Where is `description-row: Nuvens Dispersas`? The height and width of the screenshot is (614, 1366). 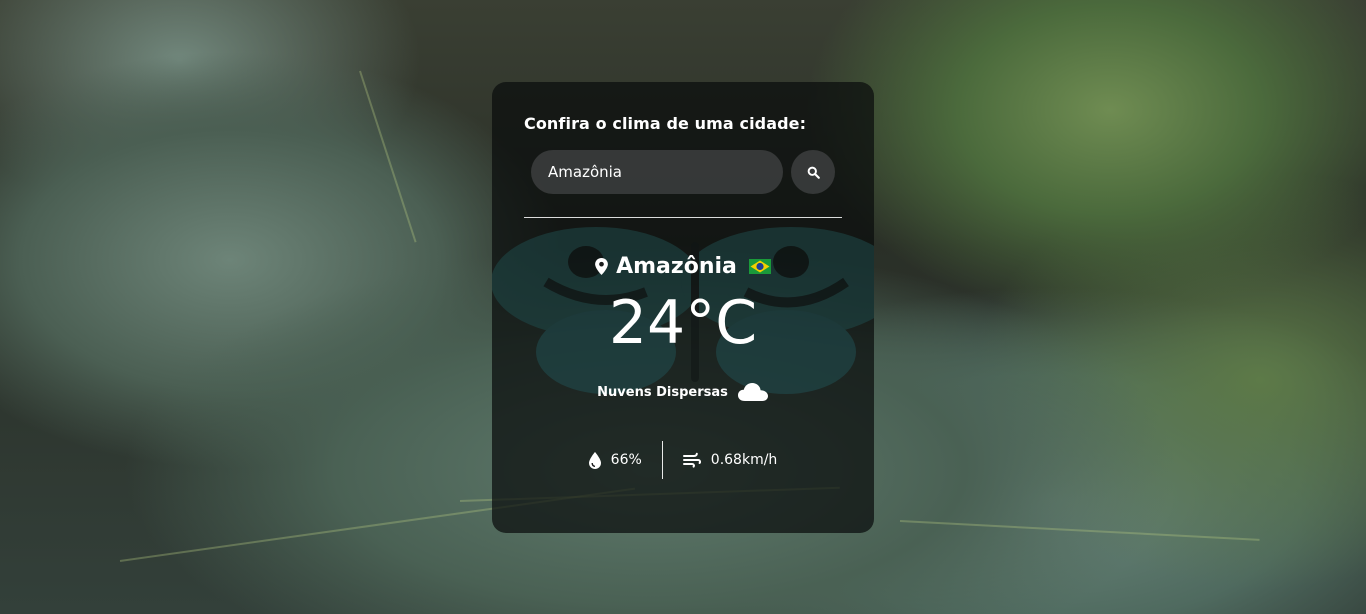
description-row: Nuvens Dispersas is located at coordinates (683, 392).